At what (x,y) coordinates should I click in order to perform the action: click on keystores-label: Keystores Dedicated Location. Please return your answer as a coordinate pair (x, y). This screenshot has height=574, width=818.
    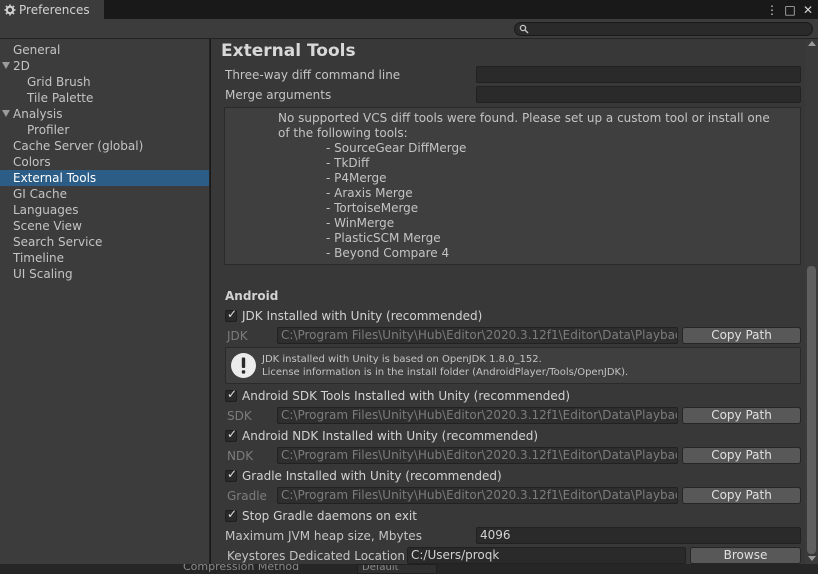
    Looking at the image, I should click on (316, 556).